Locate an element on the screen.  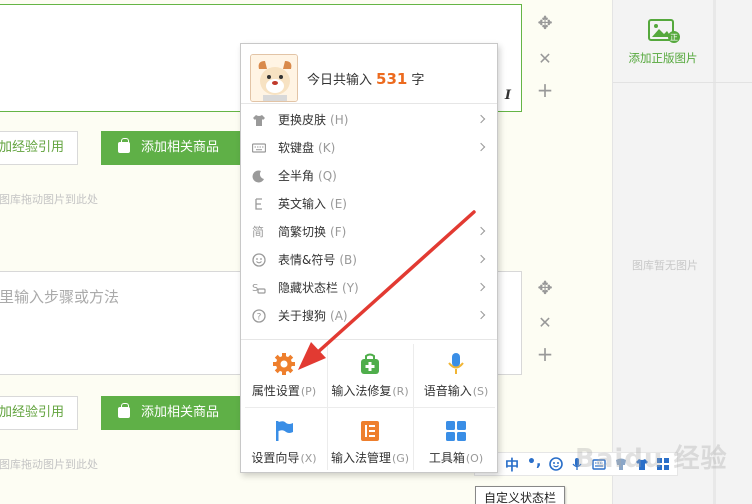
dog-mascot-icon is located at coordinates (274, 78).